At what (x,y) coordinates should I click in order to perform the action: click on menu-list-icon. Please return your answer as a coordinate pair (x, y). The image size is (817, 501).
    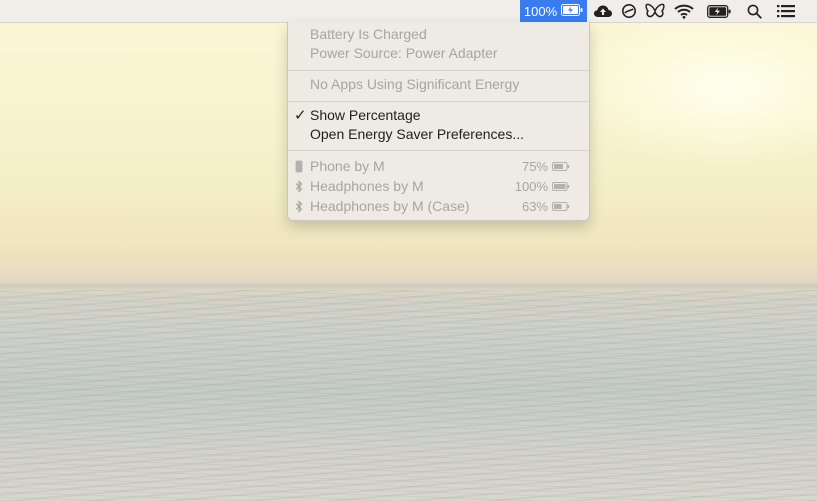
    Looking at the image, I should click on (786, 11).